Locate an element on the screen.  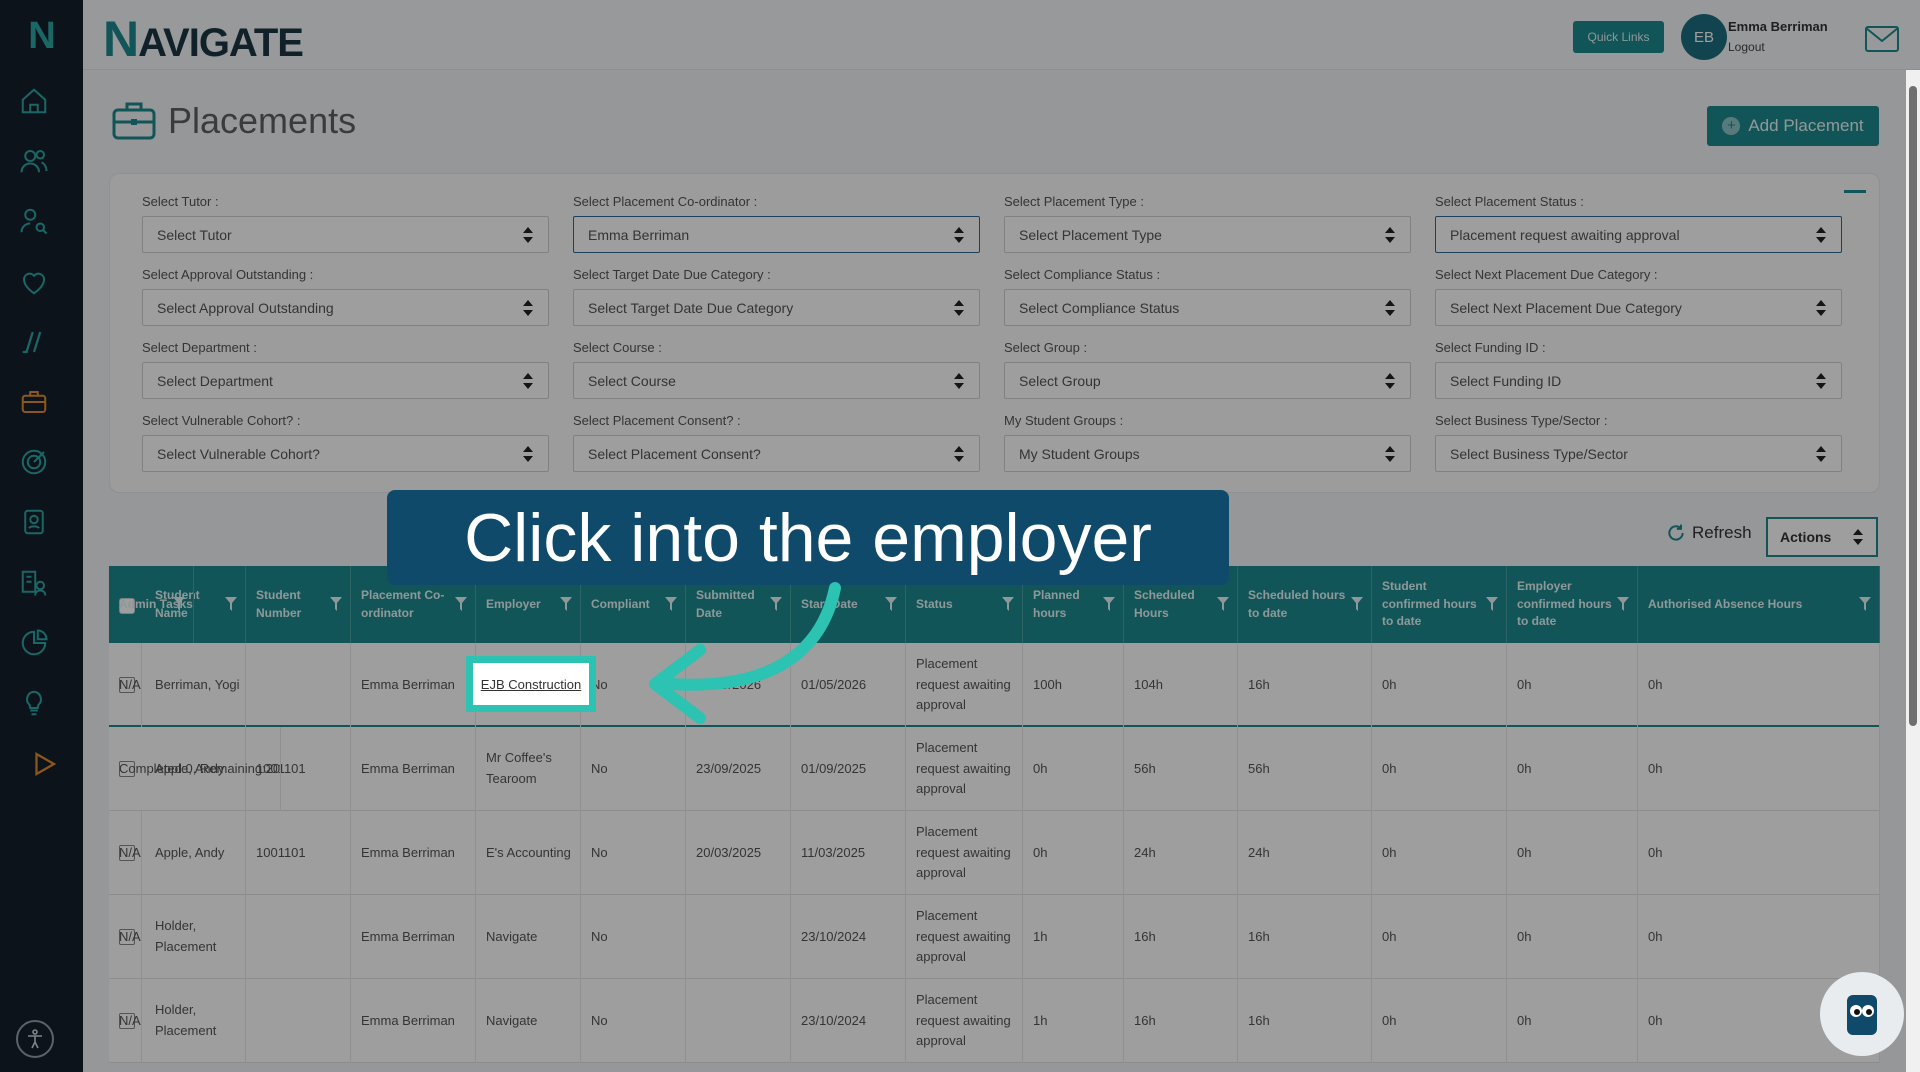
column-header-label: Scheduled hours to date is located at coordinates (1297, 604).